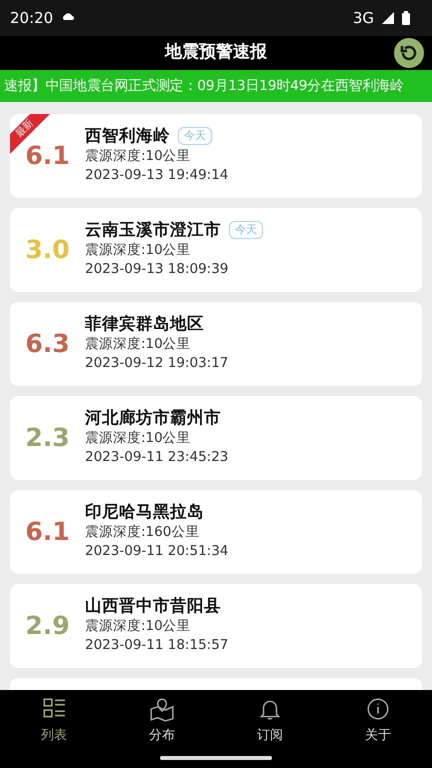 This screenshot has height=768, width=432. Describe the element at coordinates (153, 230) in the screenshot. I see `place-name: 云南玉溪市澄江市` at that location.